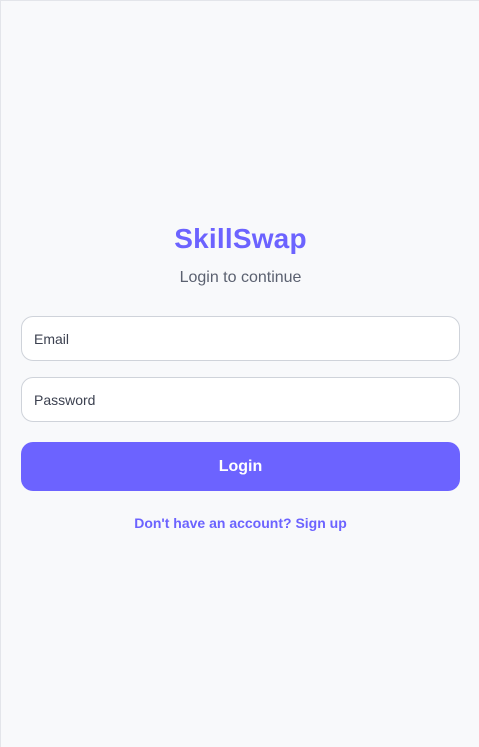 This screenshot has width=479, height=747. What do you see at coordinates (240, 338) in the screenshot?
I see `email-field` at bounding box center [240, 338].